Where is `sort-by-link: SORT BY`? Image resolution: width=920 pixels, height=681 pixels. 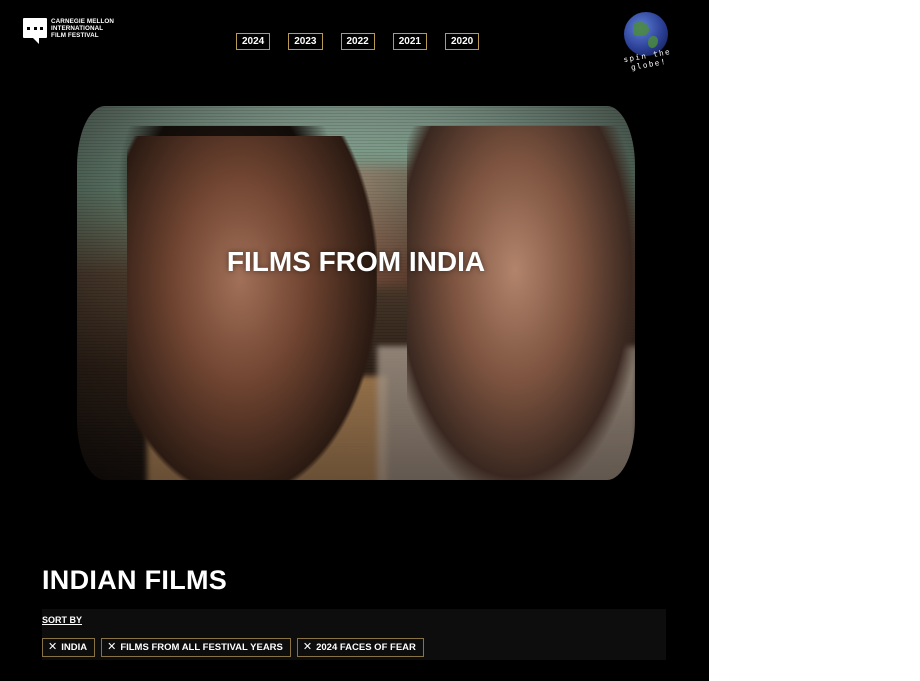
sort-by-link: SORT BY is located at coordinates (62, 620).